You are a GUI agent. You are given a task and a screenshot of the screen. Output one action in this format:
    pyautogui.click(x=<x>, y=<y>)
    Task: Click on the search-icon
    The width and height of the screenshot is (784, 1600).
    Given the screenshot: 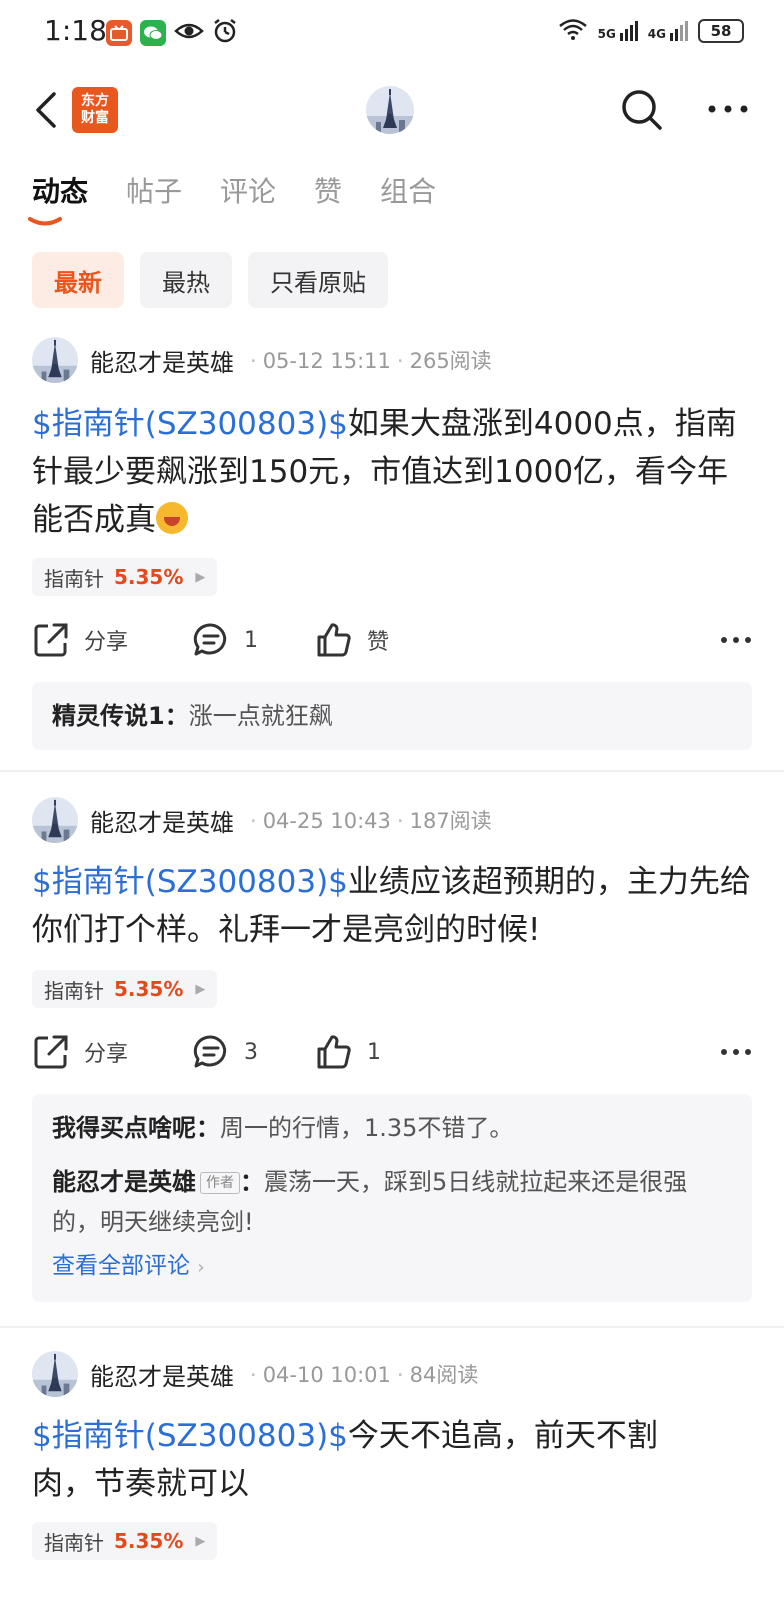 What is the action you would take?
    pyautogui.click(x=642, y=110)
    